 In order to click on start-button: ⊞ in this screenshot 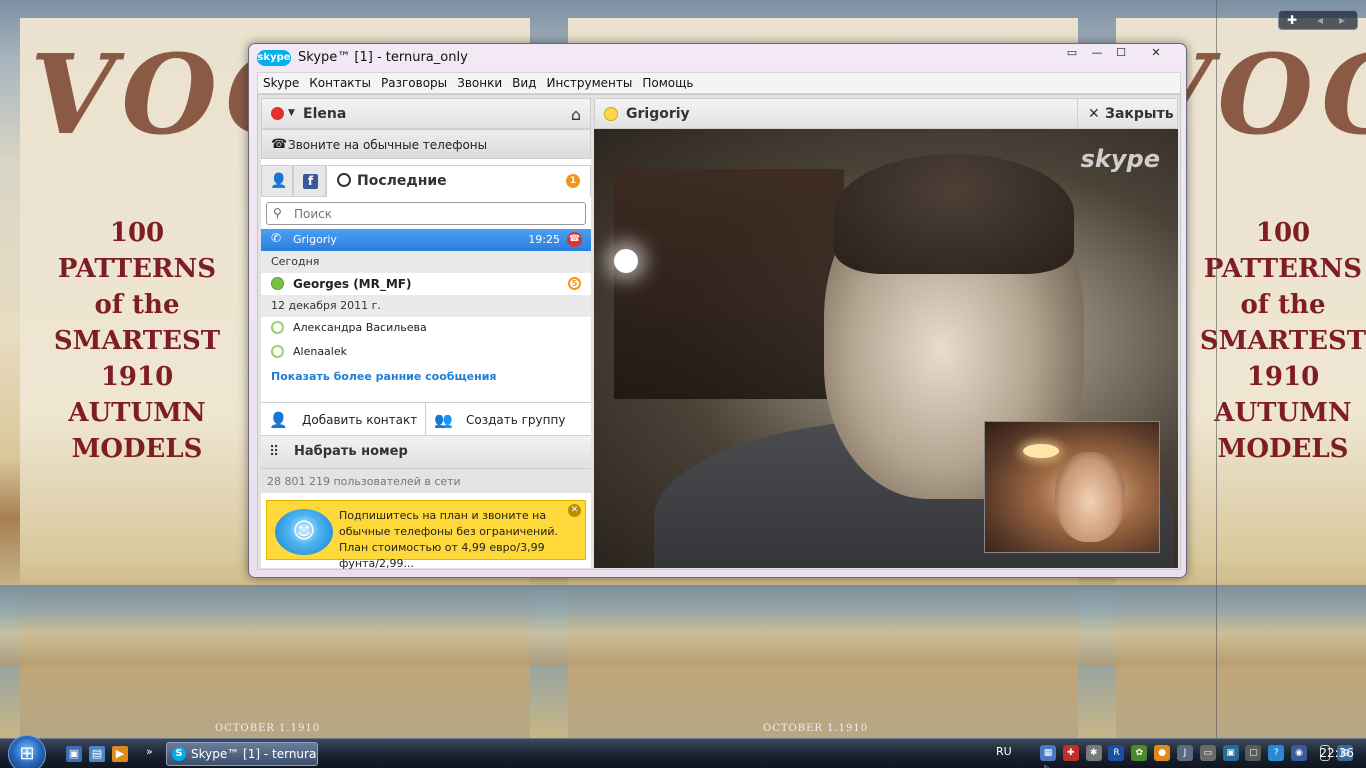, I will do `click(27, 751)`.